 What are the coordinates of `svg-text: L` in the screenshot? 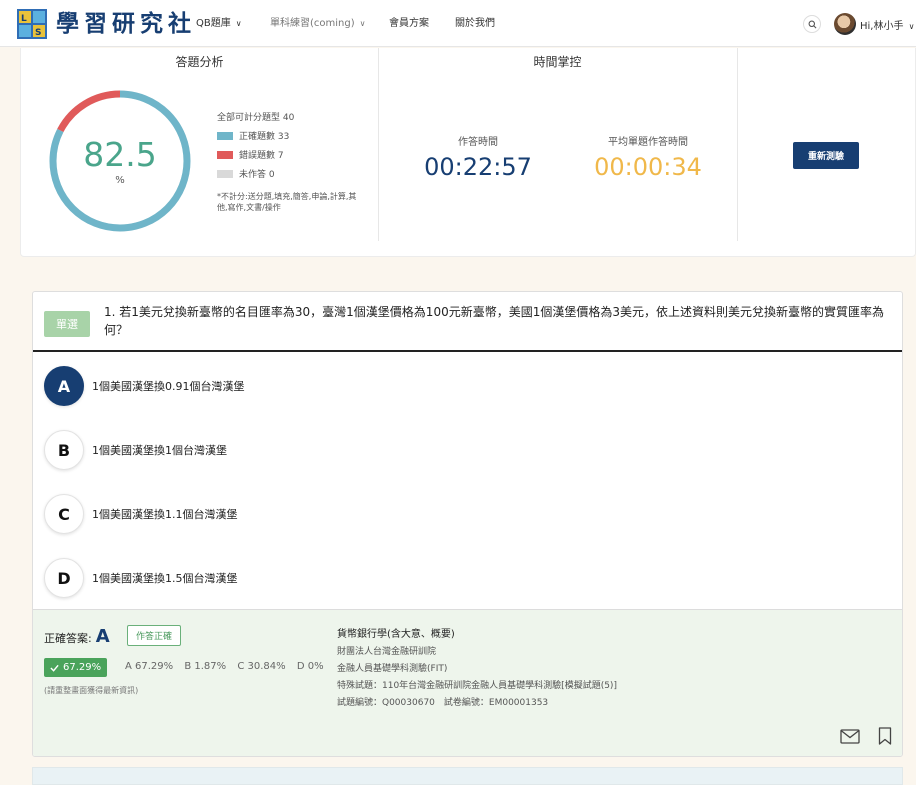 It's located at (24, 19).